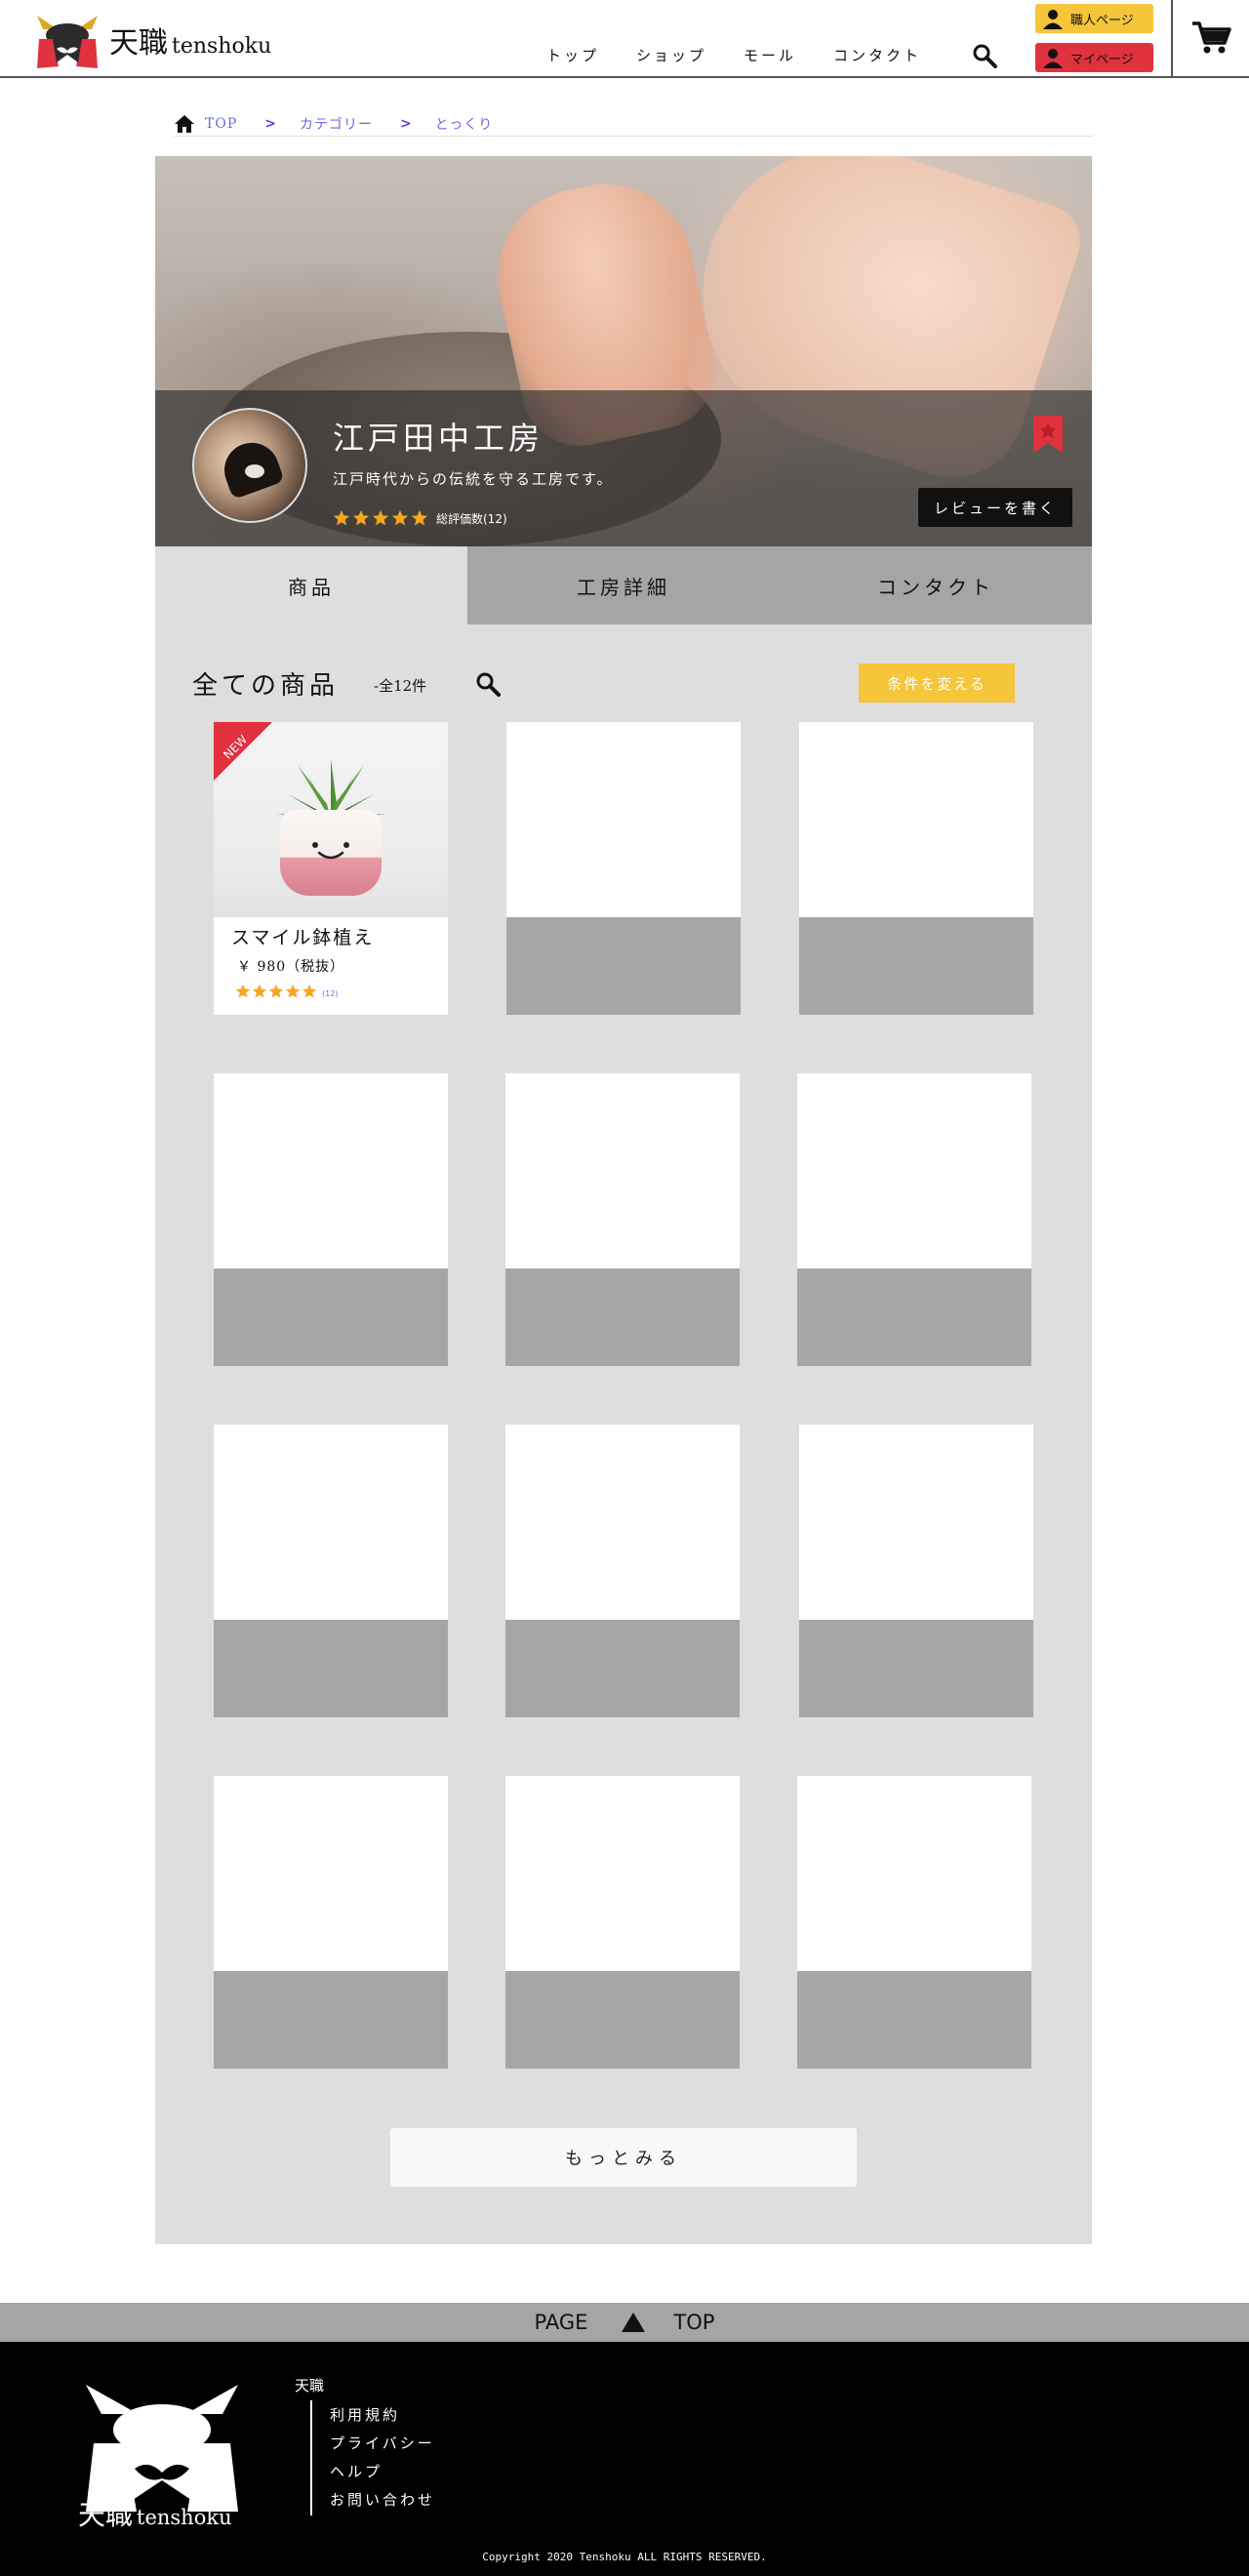 The width and height of the screenshot is (1249, 2576). I want to click on section-title: 全ての商品, so click(266, 686).